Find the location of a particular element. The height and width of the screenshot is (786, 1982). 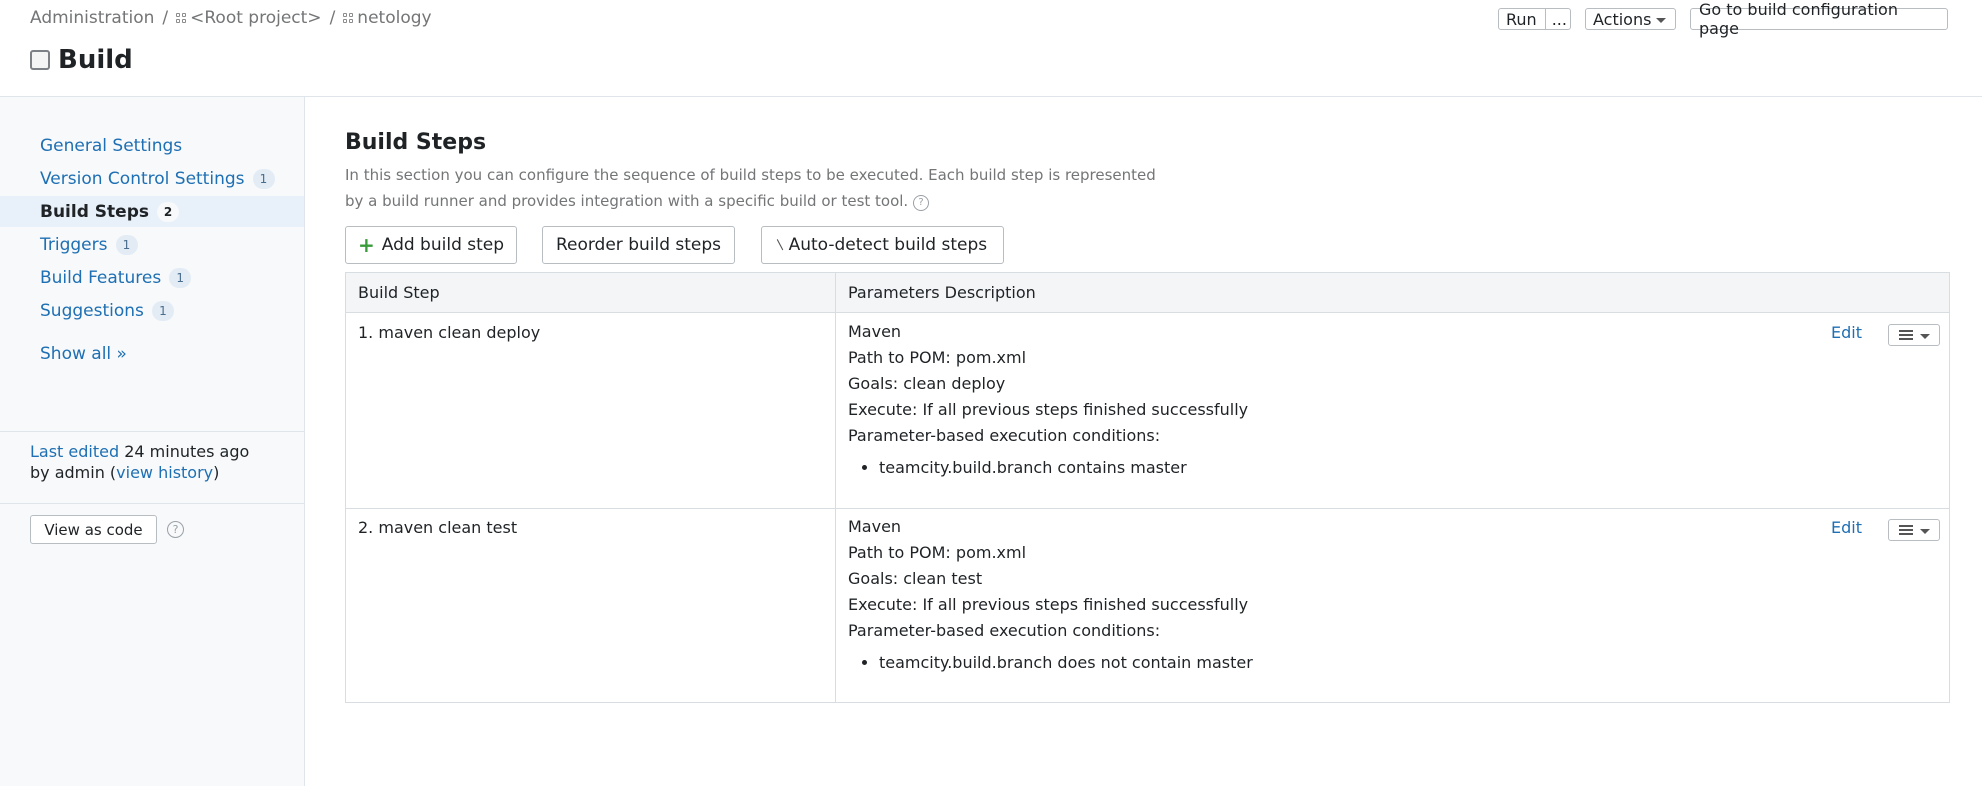

condition-item: teamcity.build.branch contains master is located at coordinates (1063, 468).